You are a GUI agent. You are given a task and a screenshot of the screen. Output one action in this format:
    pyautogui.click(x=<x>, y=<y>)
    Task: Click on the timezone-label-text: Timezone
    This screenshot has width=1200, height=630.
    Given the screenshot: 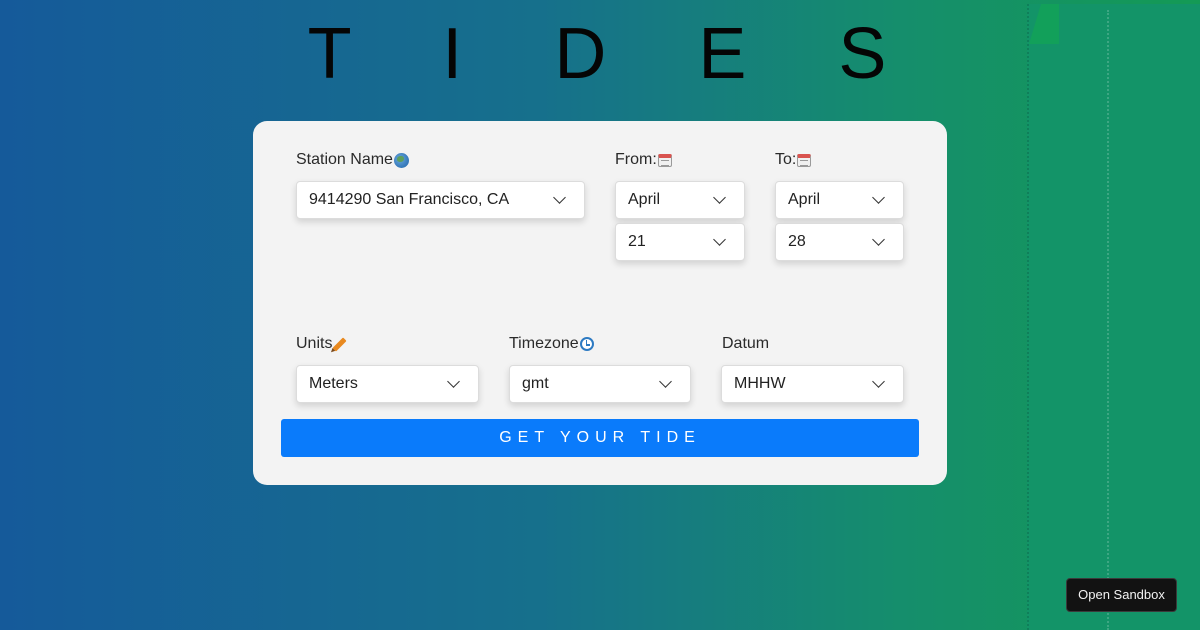 What is the action you would take?
    pyautogui.click(x=544, y=343)
    